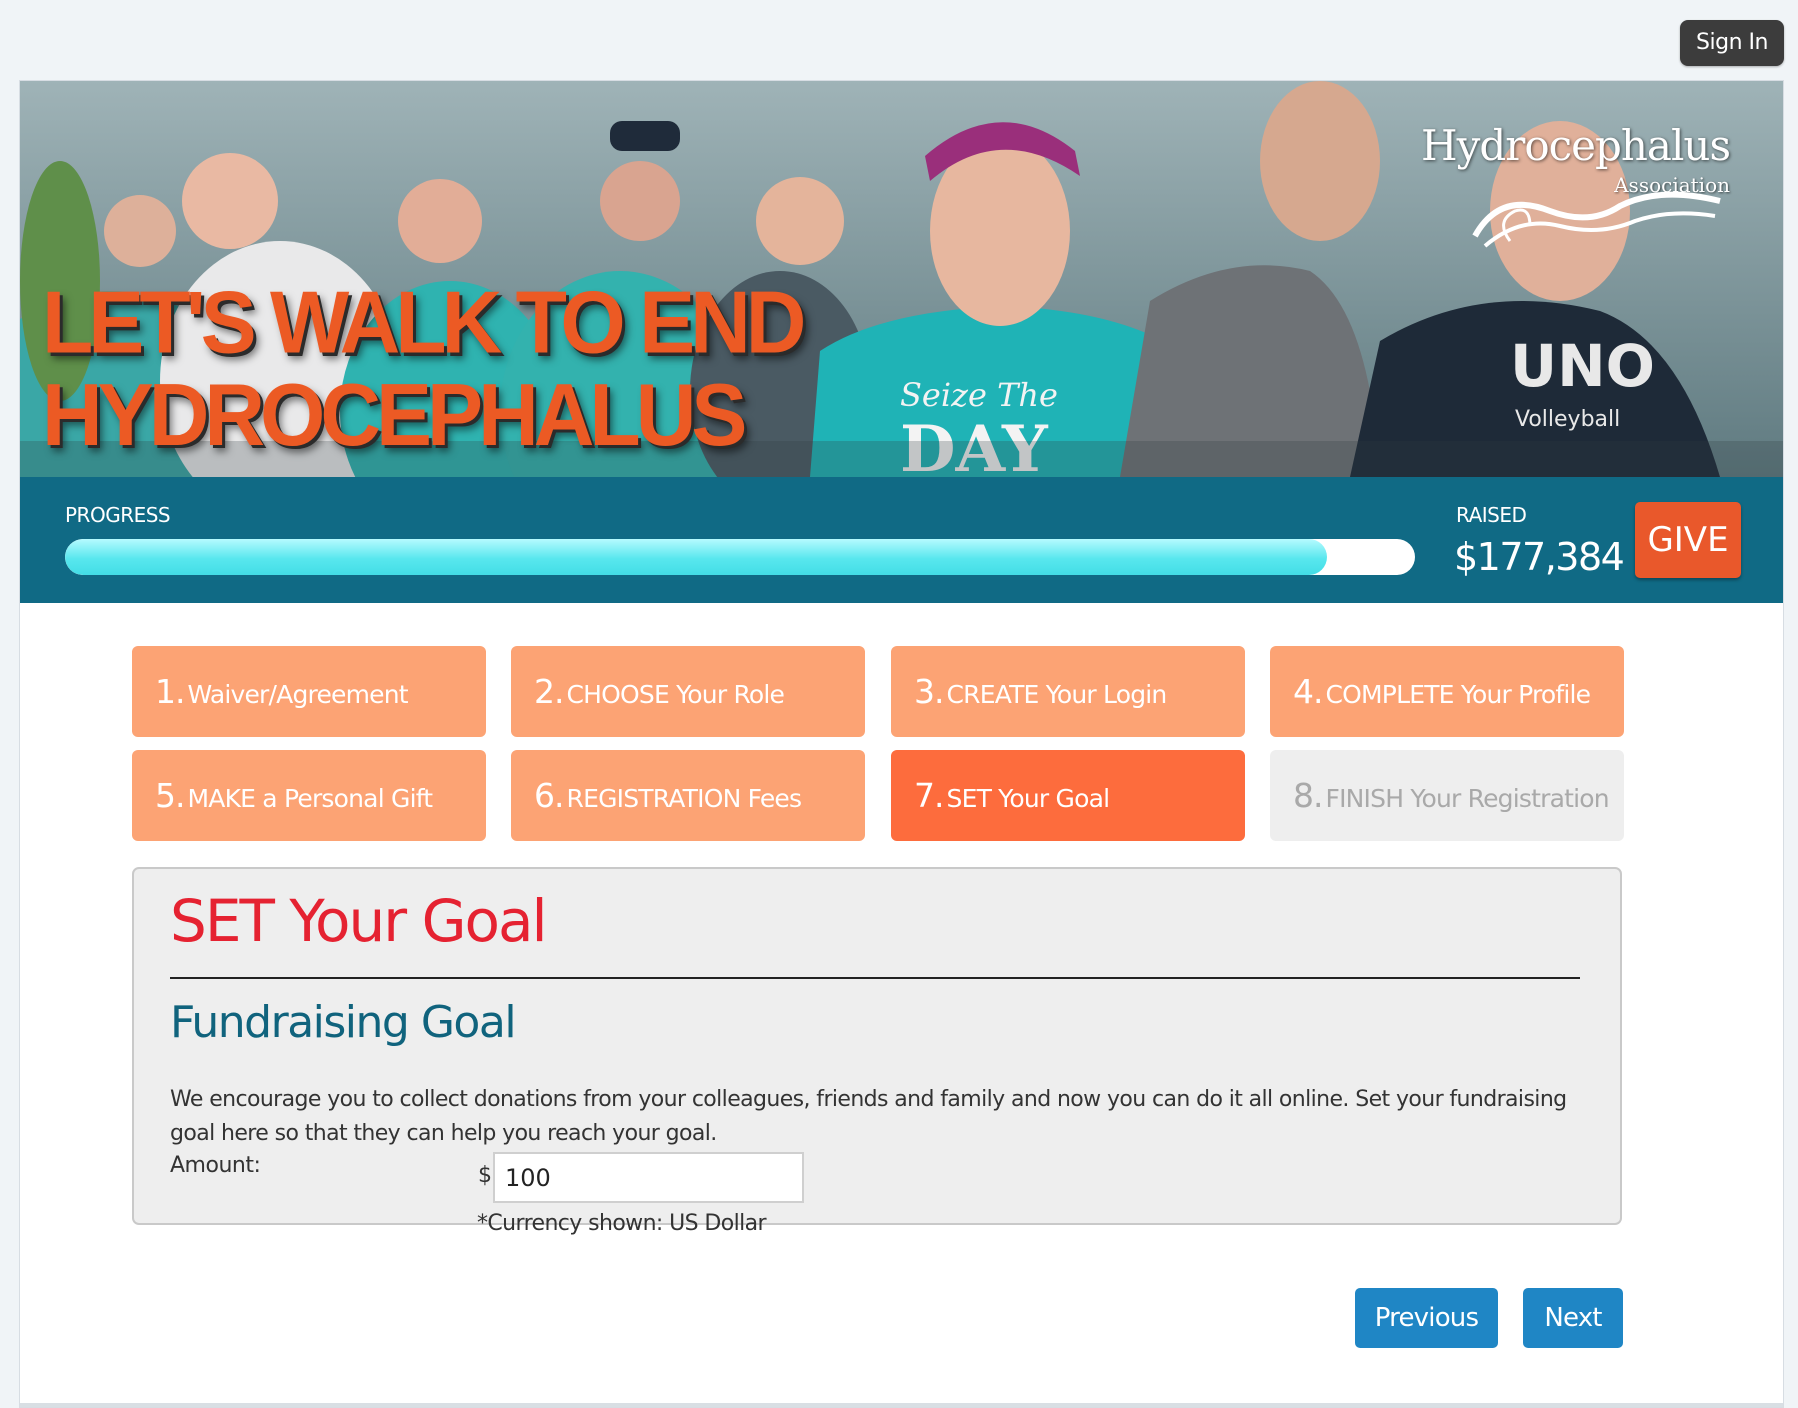 The width and height of the screenshot is (1798, 1408). Describe the element at coordinates (1426, 1318) in the screenshot. I see `previous-button: Previous` at that location.